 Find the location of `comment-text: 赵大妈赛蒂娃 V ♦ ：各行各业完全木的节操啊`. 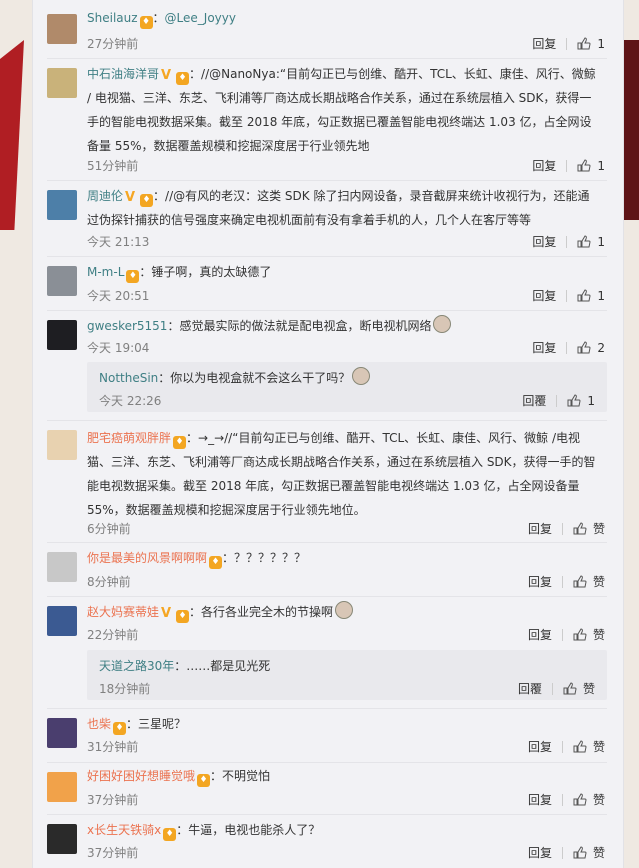

comment-text: 赵大妈赛蒂娃 V ♦ ：各行各业完全木的节操啊 is located at coordinates (343, 612).